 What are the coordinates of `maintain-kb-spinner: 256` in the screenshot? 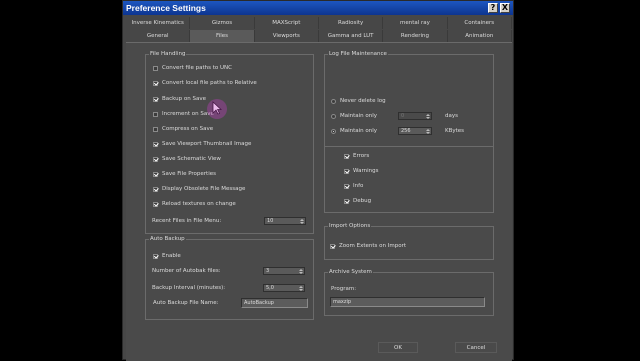 It's located at (415, 131).